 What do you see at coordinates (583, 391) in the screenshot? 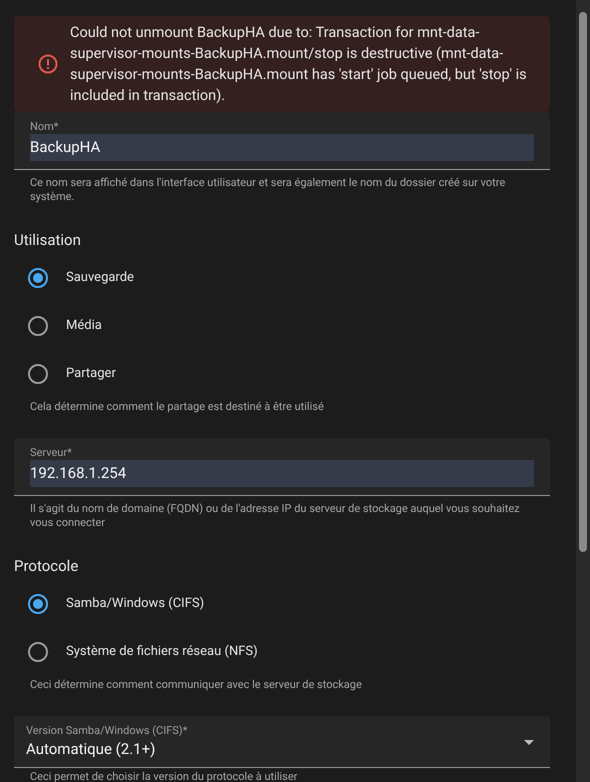
I see `scrollbar` at bounding box center [583, 391].